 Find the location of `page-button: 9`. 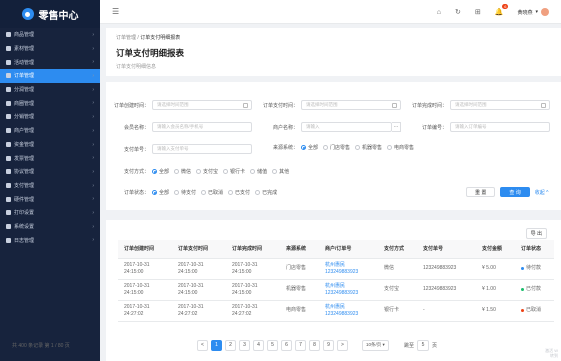

page-button: 9 is located at coordinates (328, 345).